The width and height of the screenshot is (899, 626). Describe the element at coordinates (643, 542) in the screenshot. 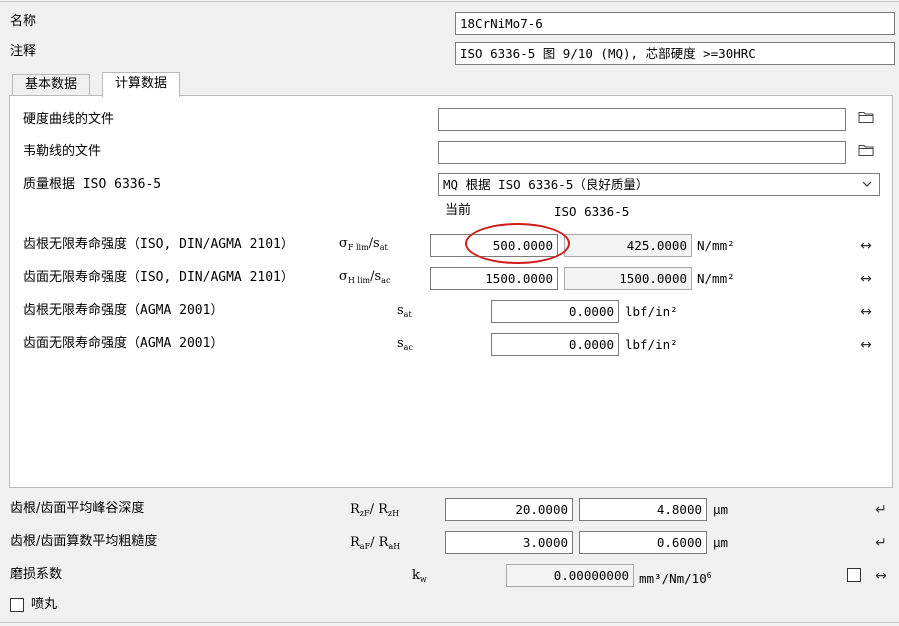

I see `rah-input: 0.6000` at that location.